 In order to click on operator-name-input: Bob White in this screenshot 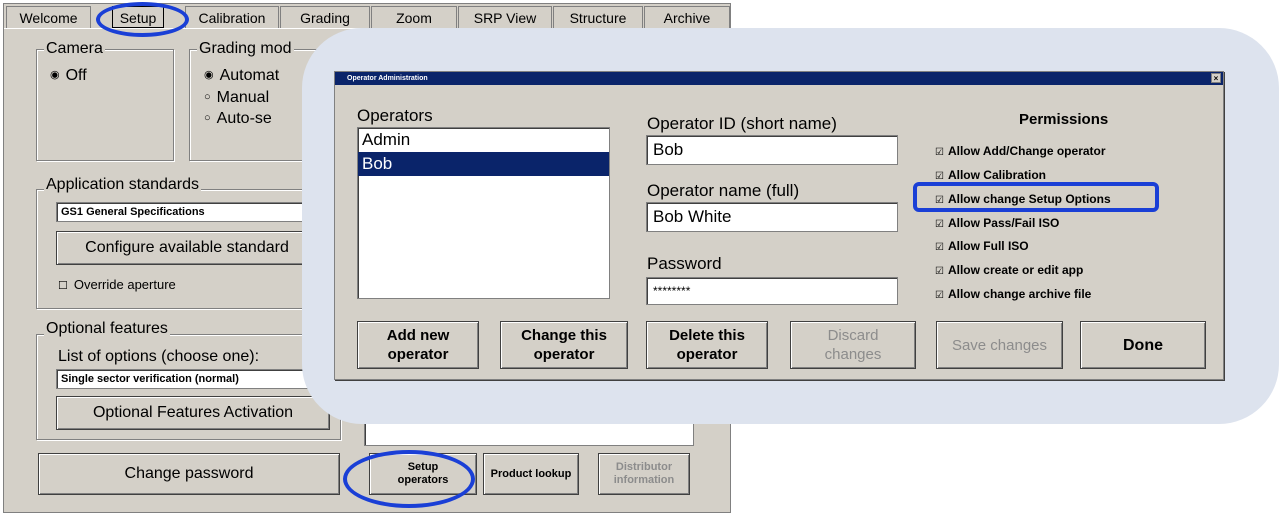, I will do `click(772, 217)`.